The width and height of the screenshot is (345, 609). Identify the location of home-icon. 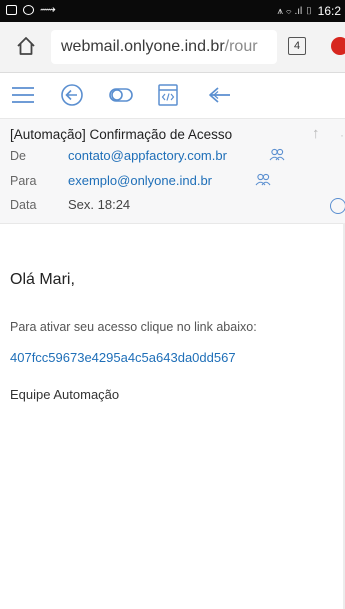
(26, 46).